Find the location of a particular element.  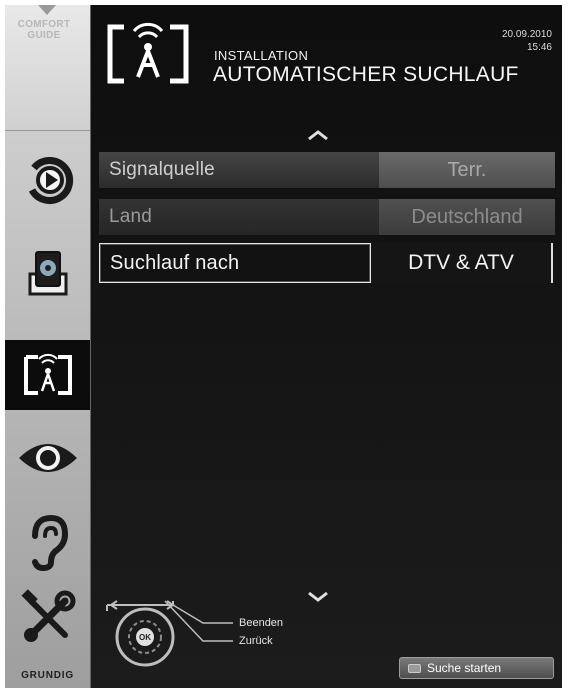

search-type-value: DTV & ATV is located at coordinates (462, 263).